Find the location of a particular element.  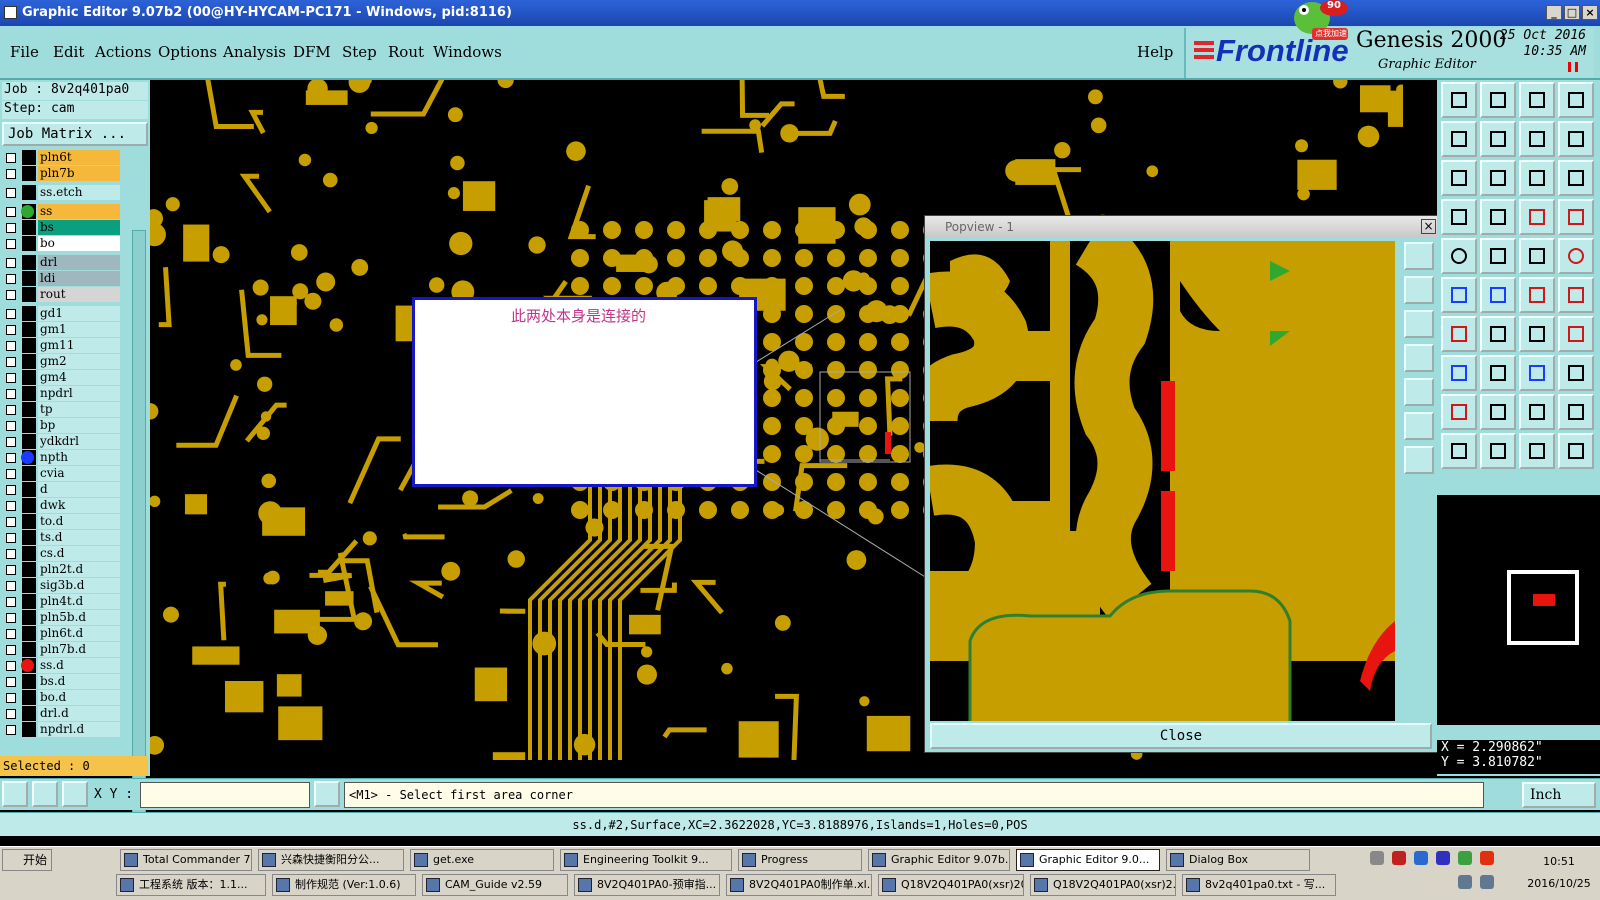

layer-row: drl.d is located at coordinates (61, 713).